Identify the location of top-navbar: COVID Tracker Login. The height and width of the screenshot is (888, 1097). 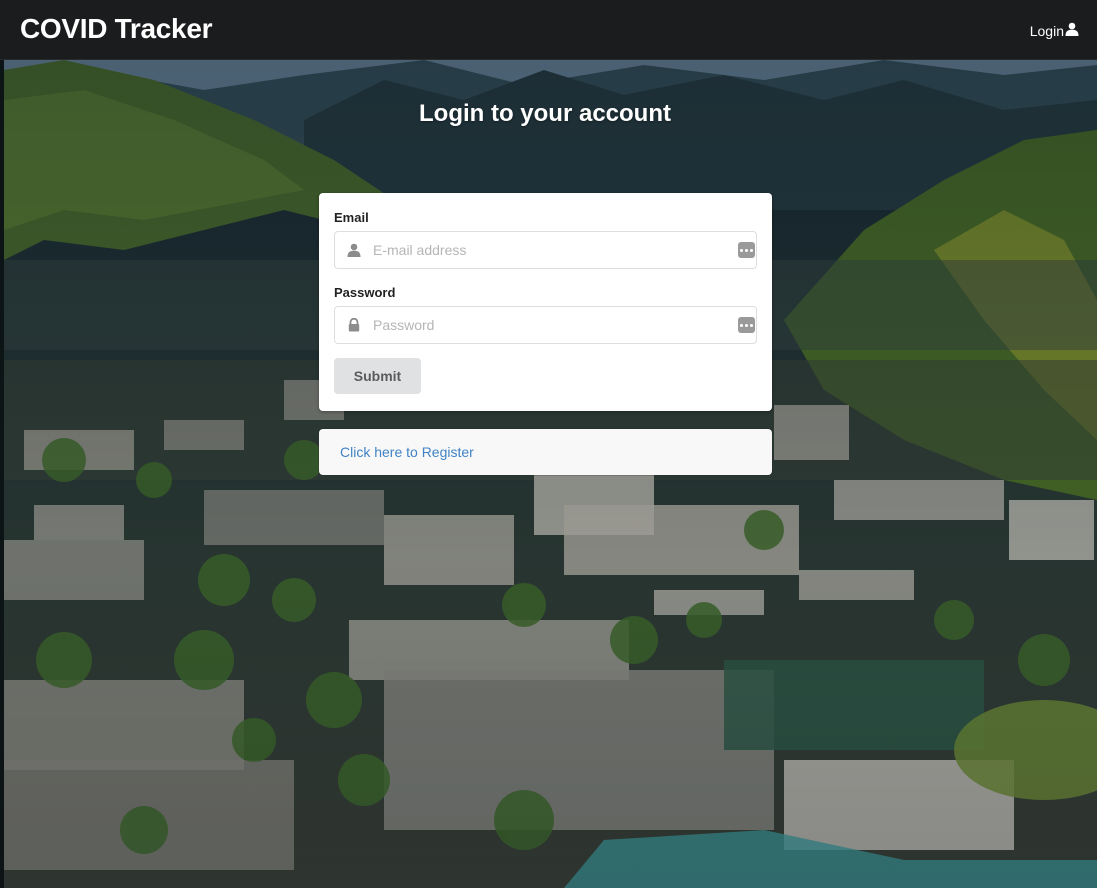
(548, 30).